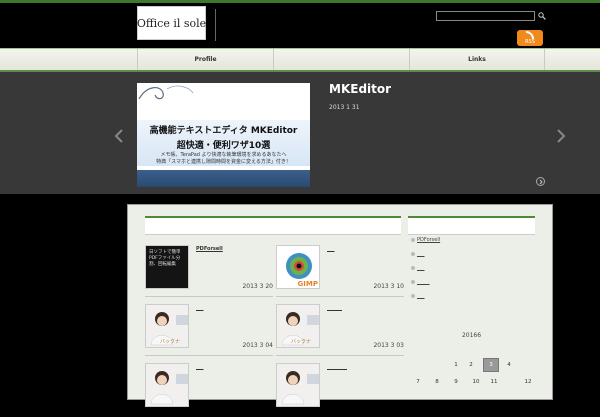  Describe the element at coordinates (341, 59) in the screenshot. I see `nav-item-blank` at that location.